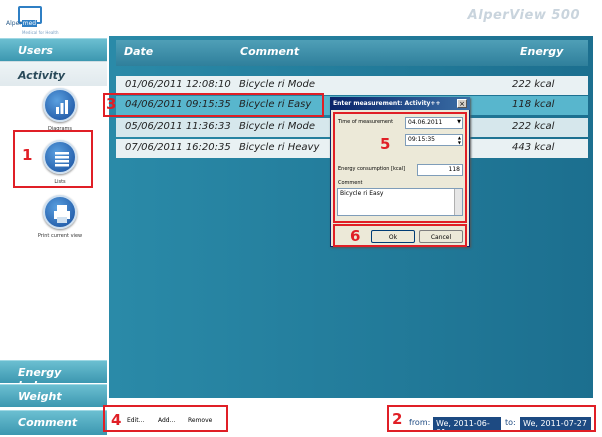 This screenshot has height=437, width=602. Describe the element at coordinates (138, 51) in the screenshot. I see `column-date: Date` at that location.